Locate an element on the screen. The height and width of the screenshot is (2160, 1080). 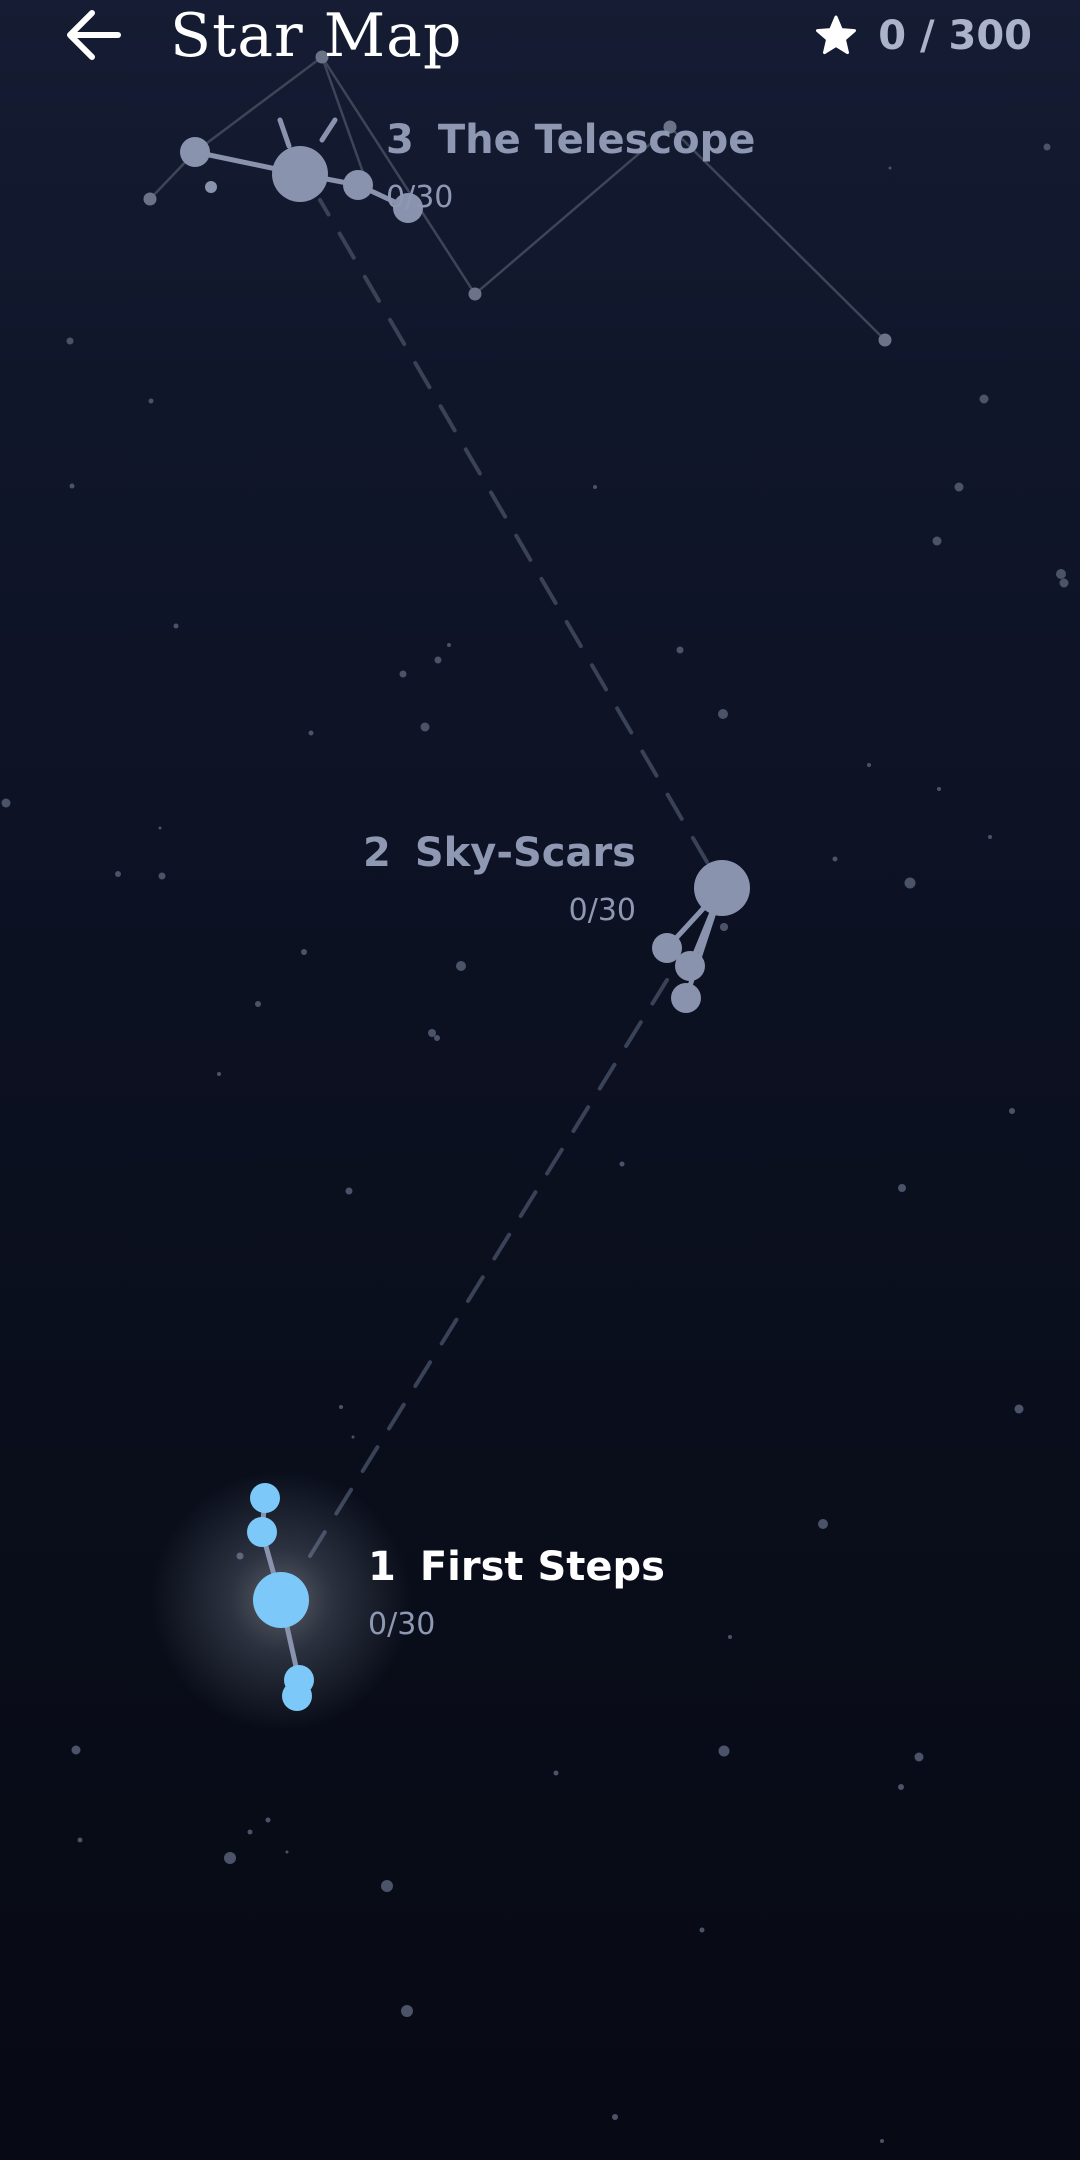
level-label-the-telescope: 3 The Telescope 0/30 is located at coordinates (570, 166).